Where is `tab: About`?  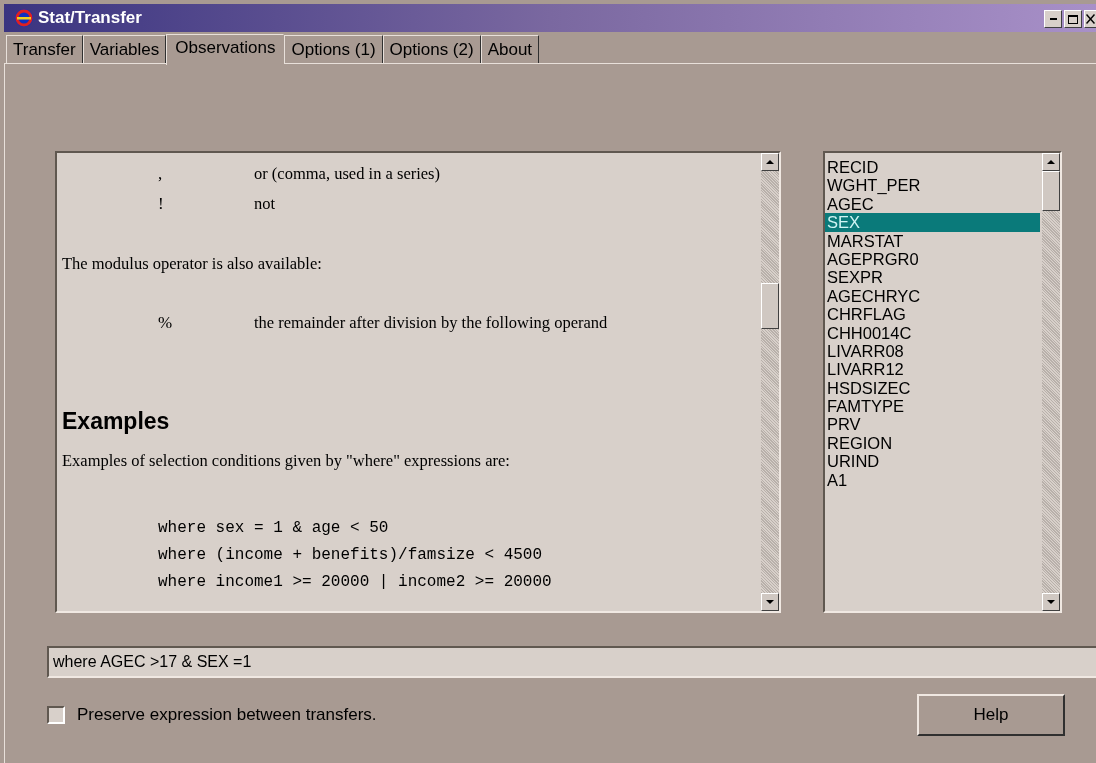
tab: About is located at coordinates (510, 49).